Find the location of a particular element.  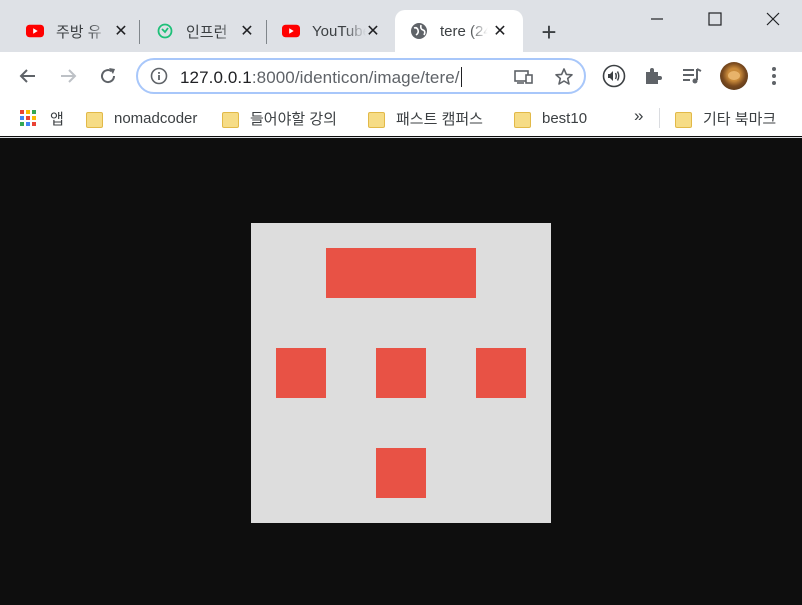

bookmark-label: nomadcoder is located at coordinates (156, 118).